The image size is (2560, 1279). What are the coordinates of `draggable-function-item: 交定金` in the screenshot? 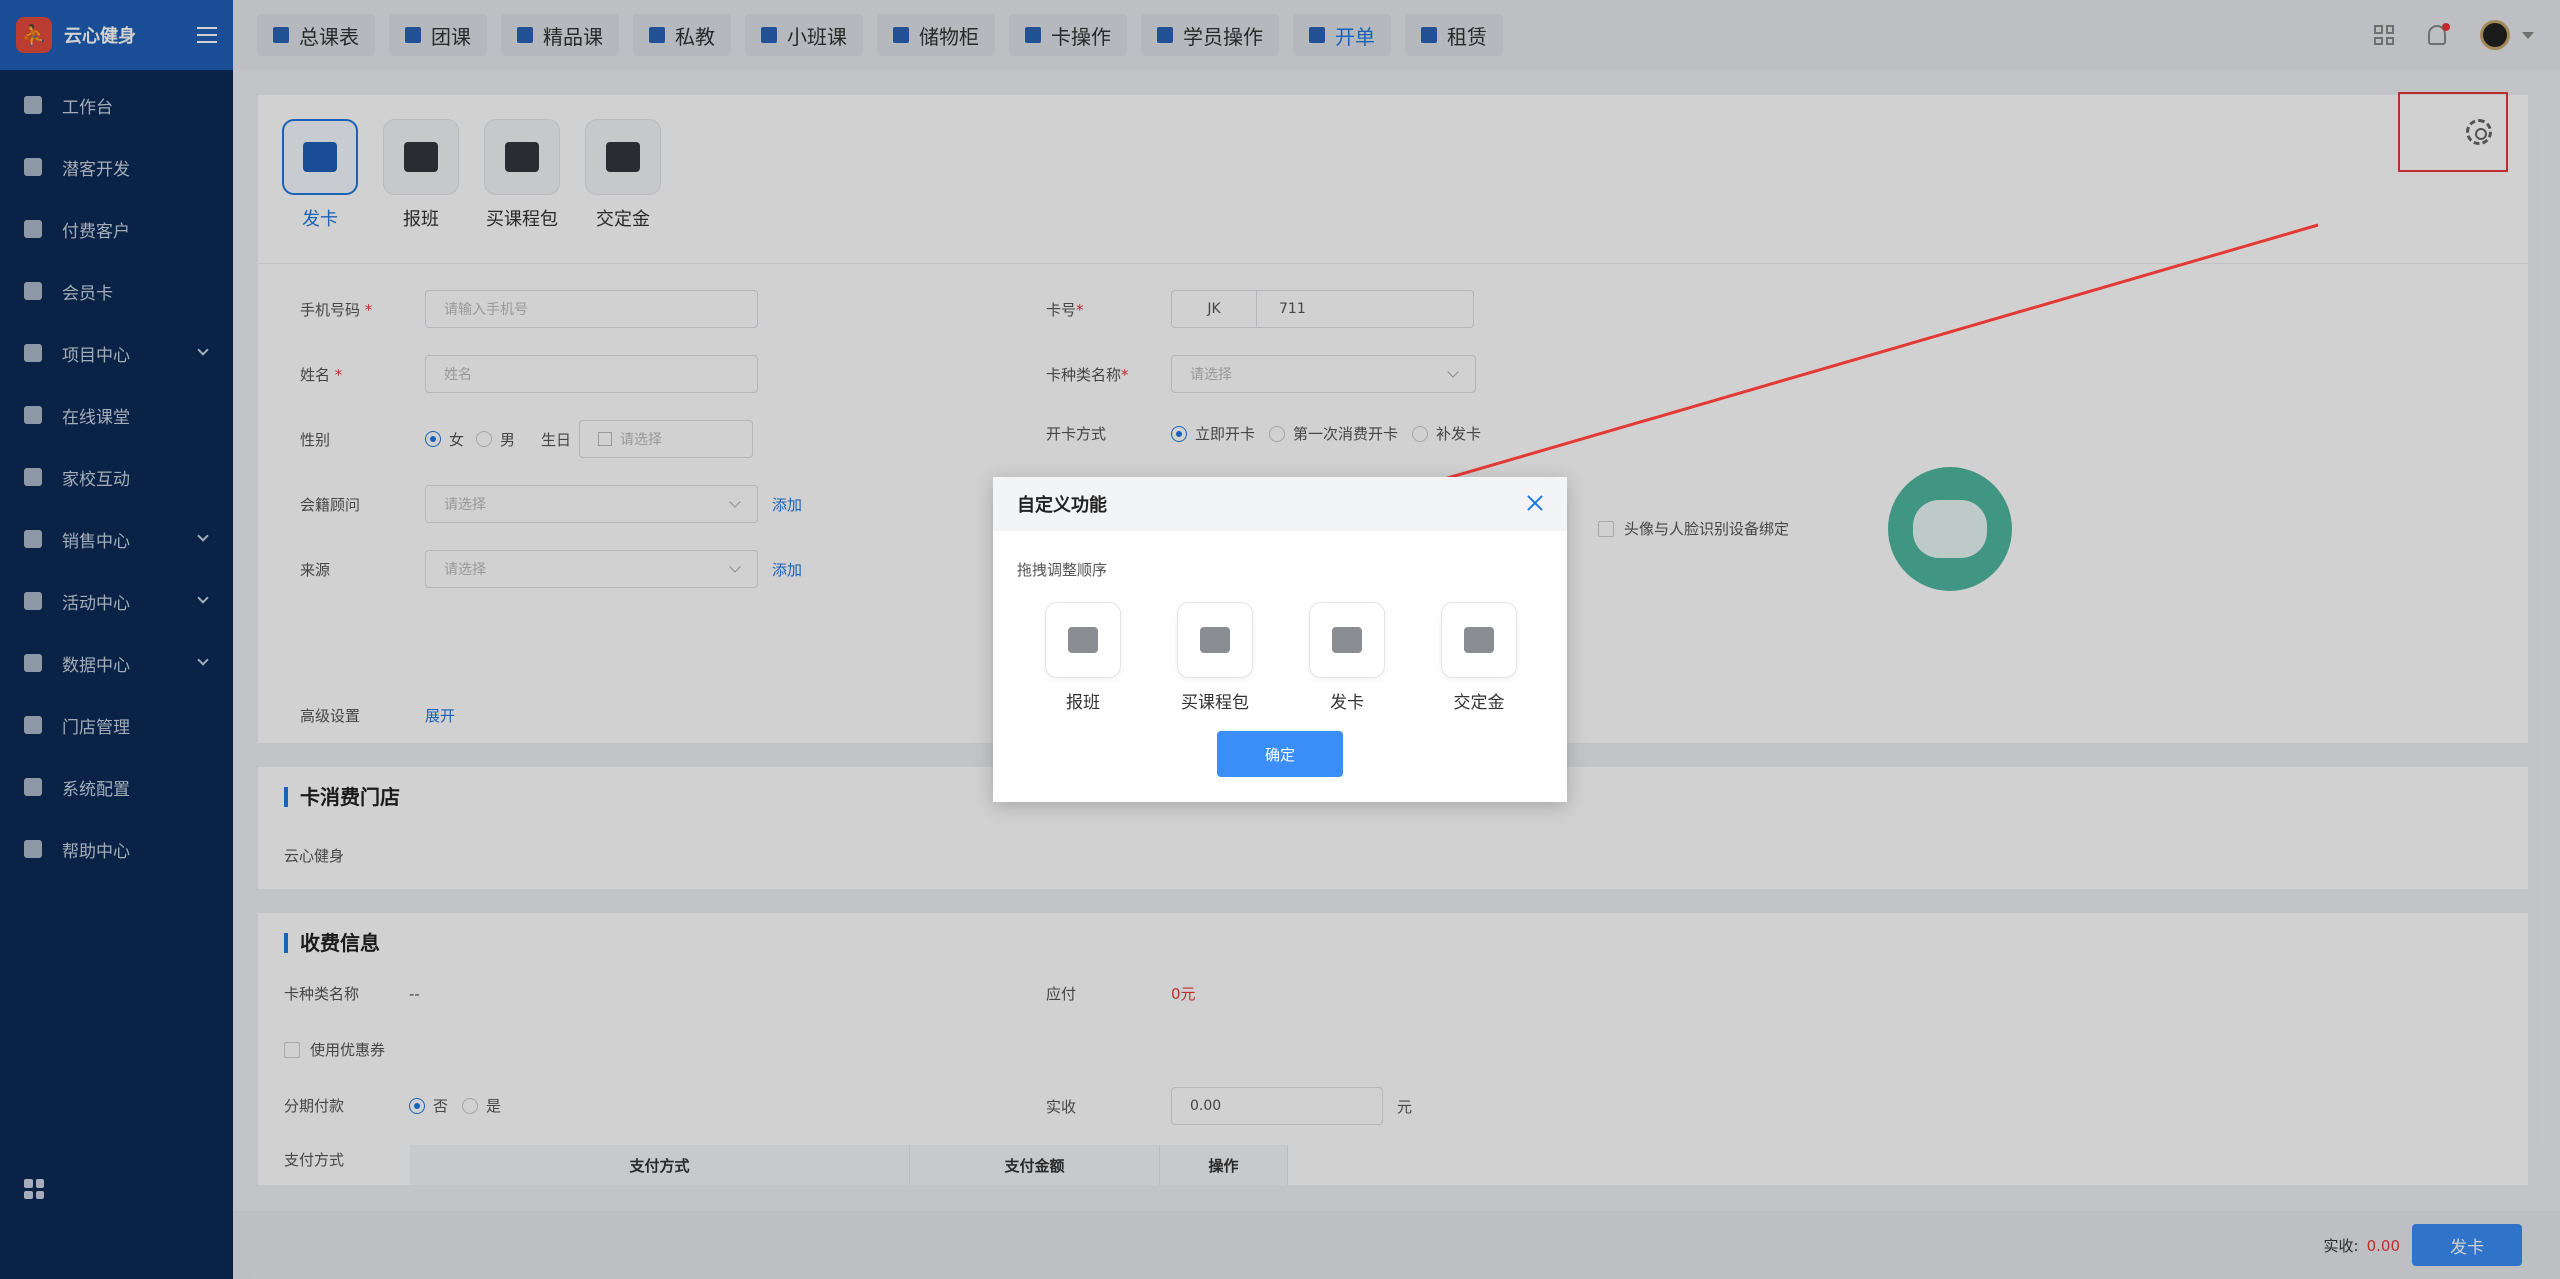 It's located at (1479, 657).